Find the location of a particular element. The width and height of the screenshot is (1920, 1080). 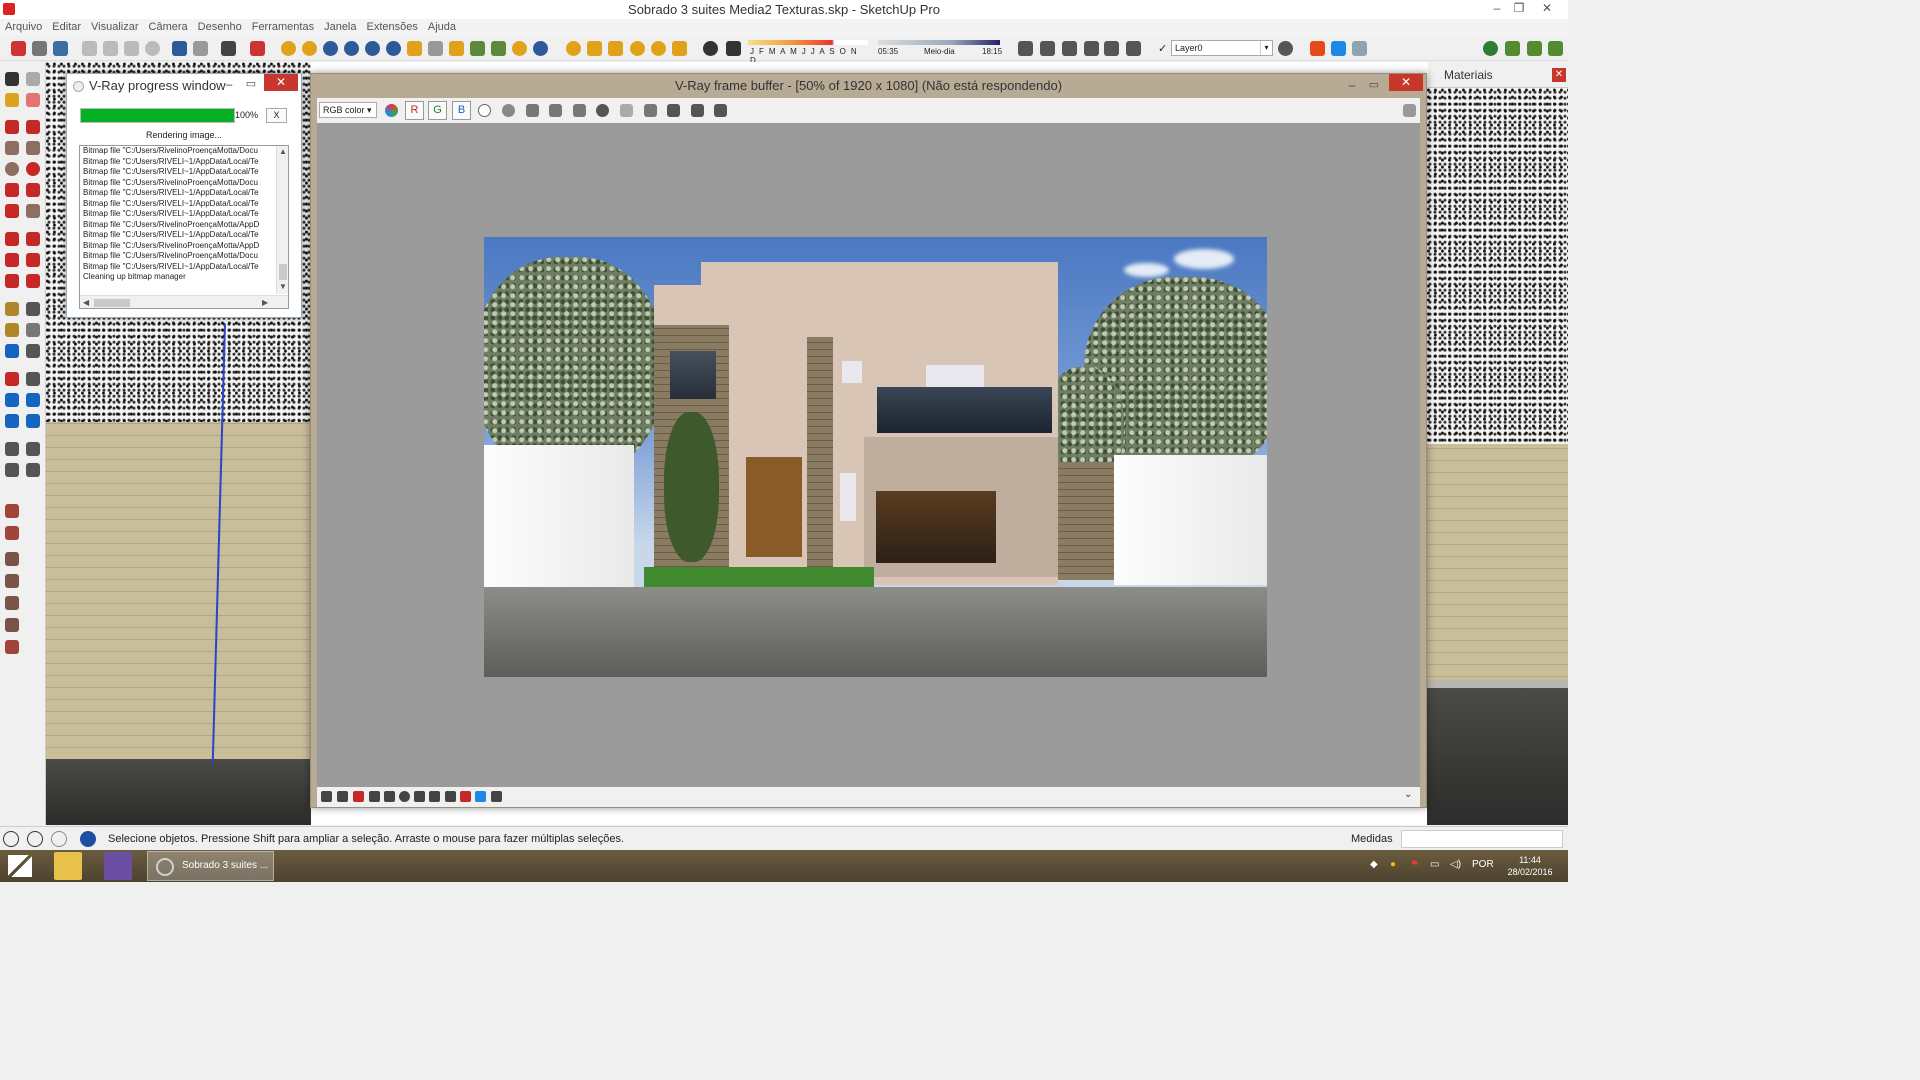

vray-proxy-icon is located at coordinates (498, 48).